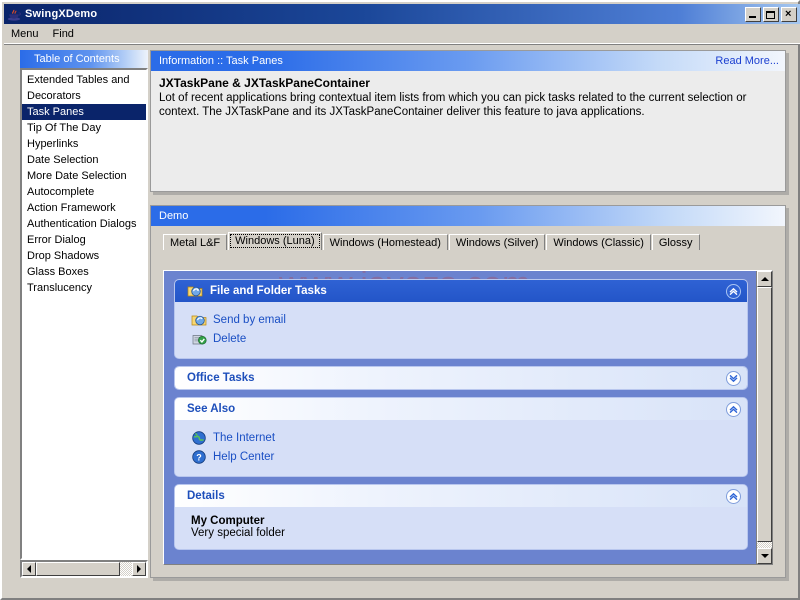  I want to click on toc-item-tip-of-the-day: Tip Of The Day, so click(84, 128).